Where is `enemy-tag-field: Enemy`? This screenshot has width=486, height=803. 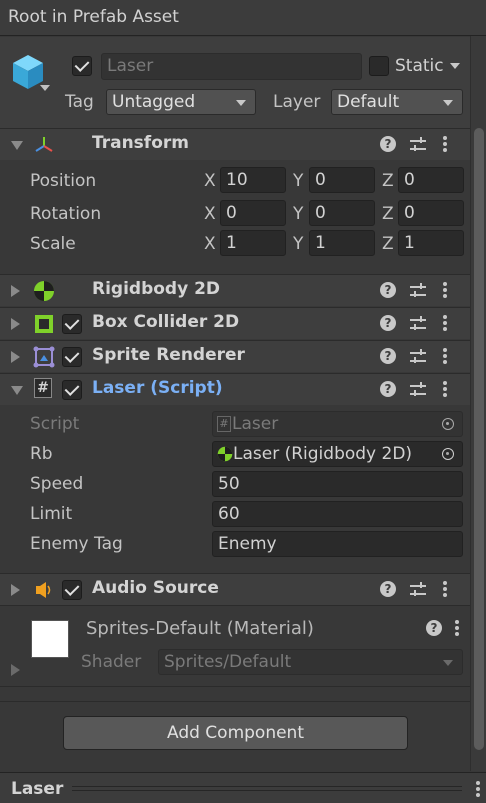 enemy-tag-field: Enemy is located at coordinates (337, 544).